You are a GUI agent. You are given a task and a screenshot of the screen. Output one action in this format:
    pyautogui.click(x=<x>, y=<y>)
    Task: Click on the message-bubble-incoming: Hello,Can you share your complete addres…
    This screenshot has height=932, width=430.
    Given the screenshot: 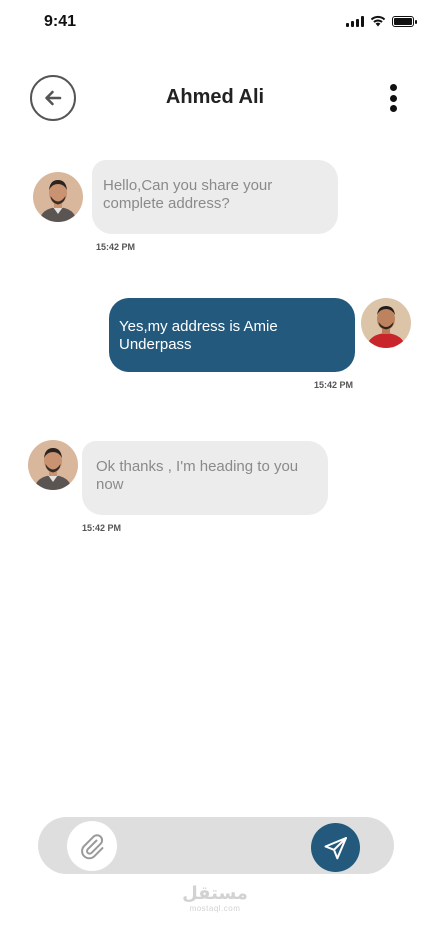 What is the action you would take?
    pyautogui.click(x=215, y=197)
    